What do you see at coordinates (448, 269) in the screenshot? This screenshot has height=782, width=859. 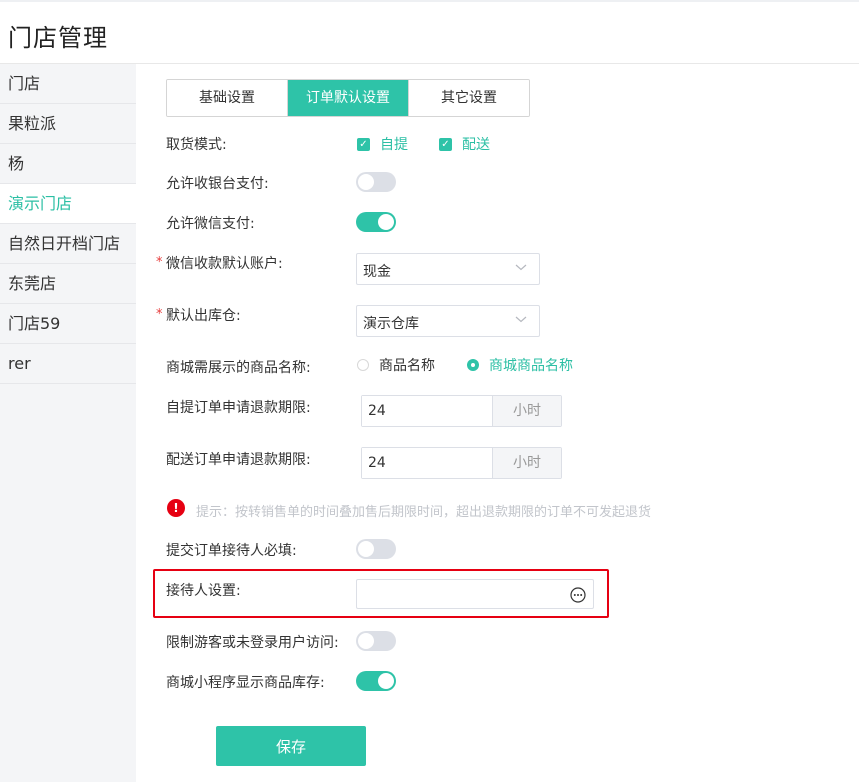 I see `wechat-account-select: 现金` at bounding box center [448, 269].